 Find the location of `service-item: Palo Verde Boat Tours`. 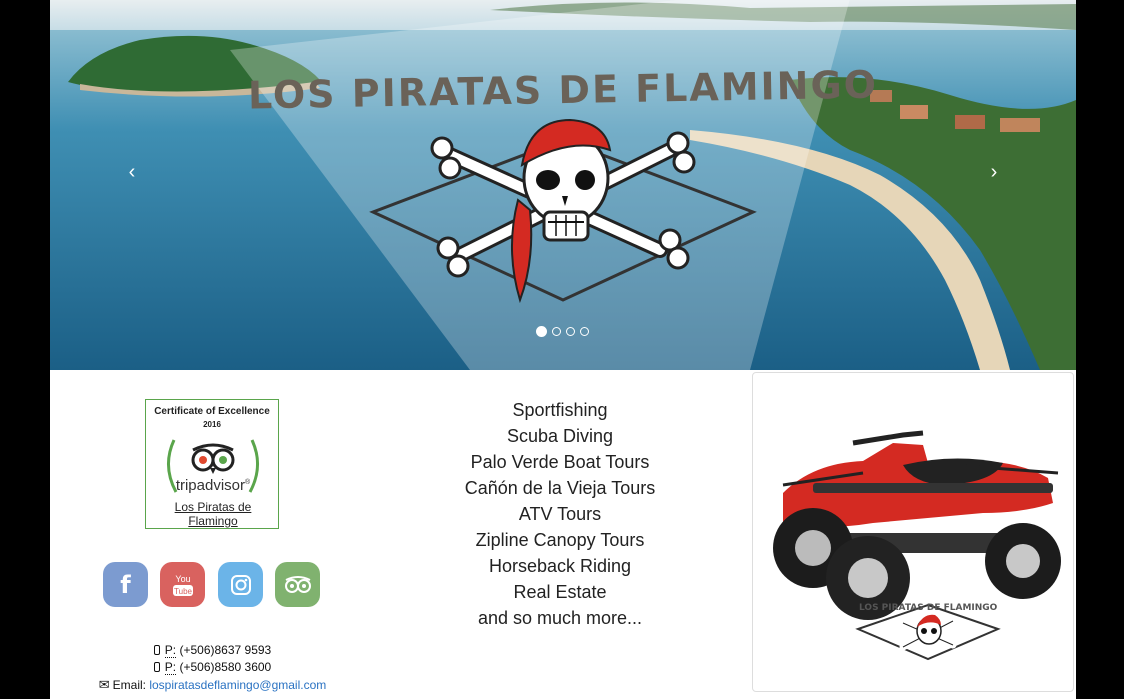

service-item: Palo Verde Boat Tours is located at coordinates (560, 462).